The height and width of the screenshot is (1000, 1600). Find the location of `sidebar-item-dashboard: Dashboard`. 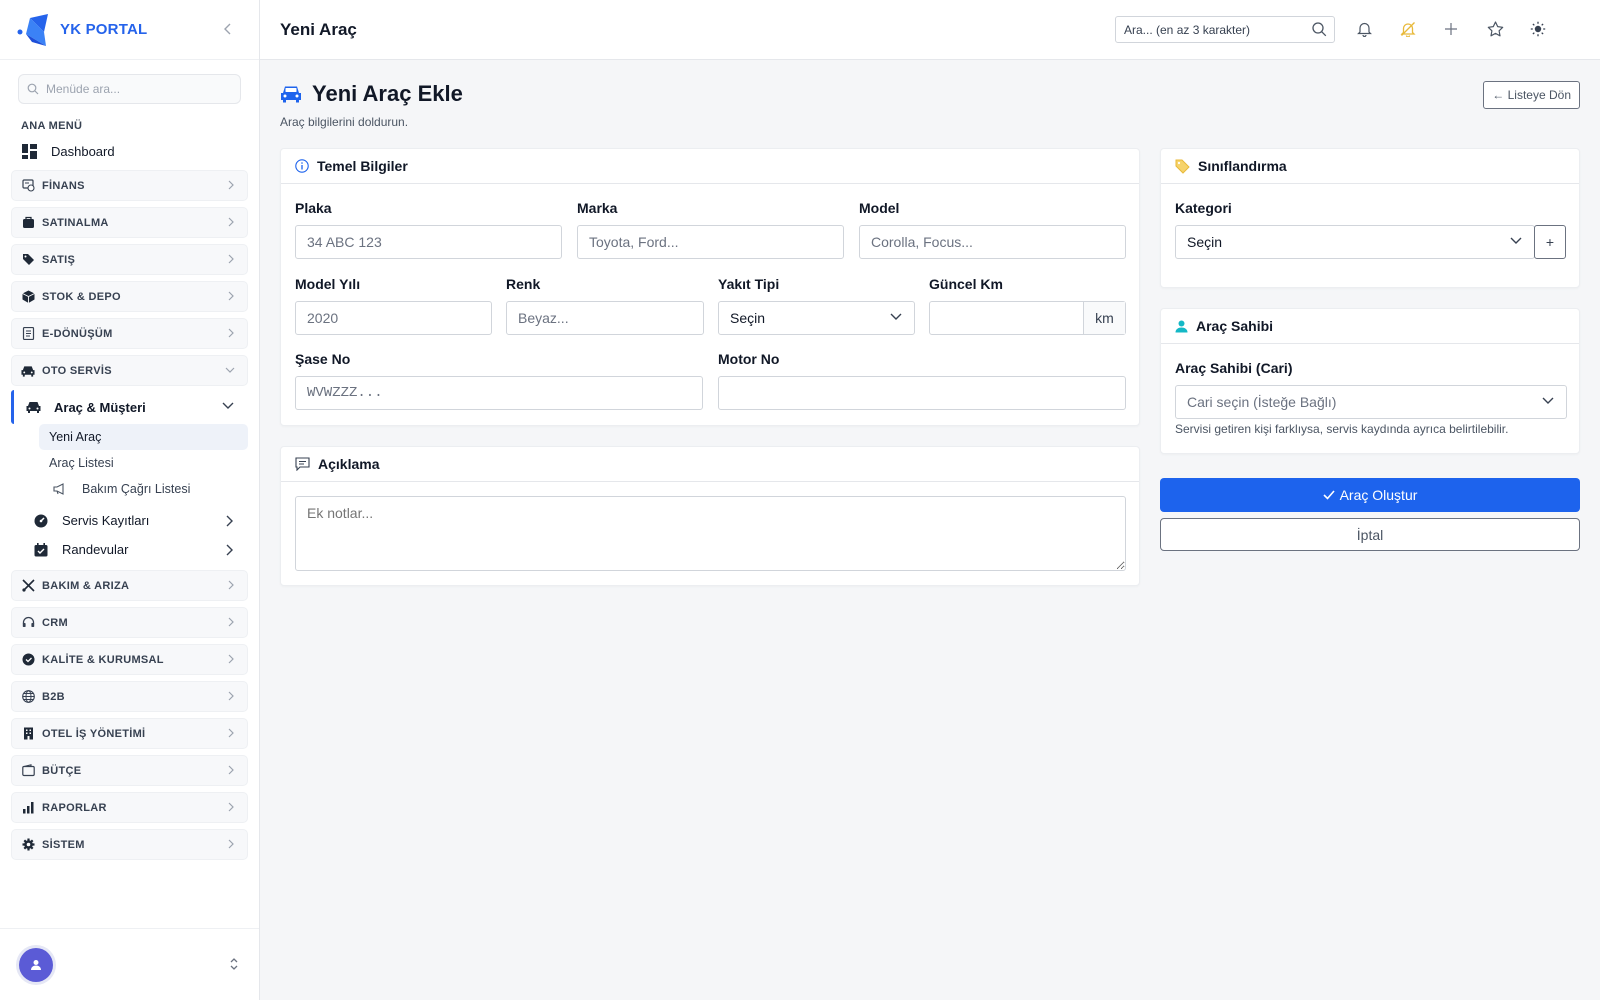

sidebar-item-dashboard: Dashboard is located at coordinates (129, 151).